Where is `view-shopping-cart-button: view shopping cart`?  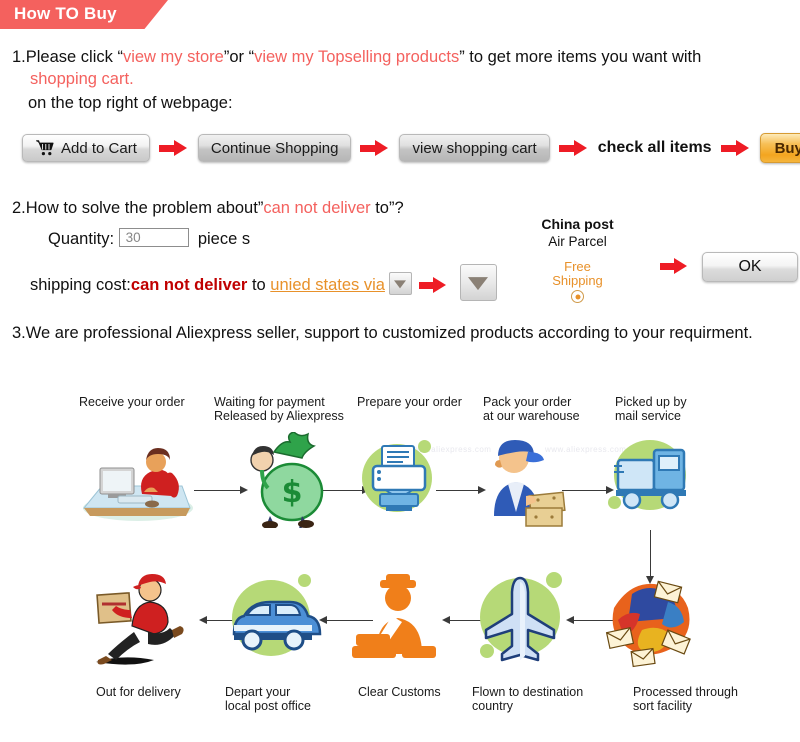 view-shopping-cart-button: view shopping cart is located at coordinates (474, 148).